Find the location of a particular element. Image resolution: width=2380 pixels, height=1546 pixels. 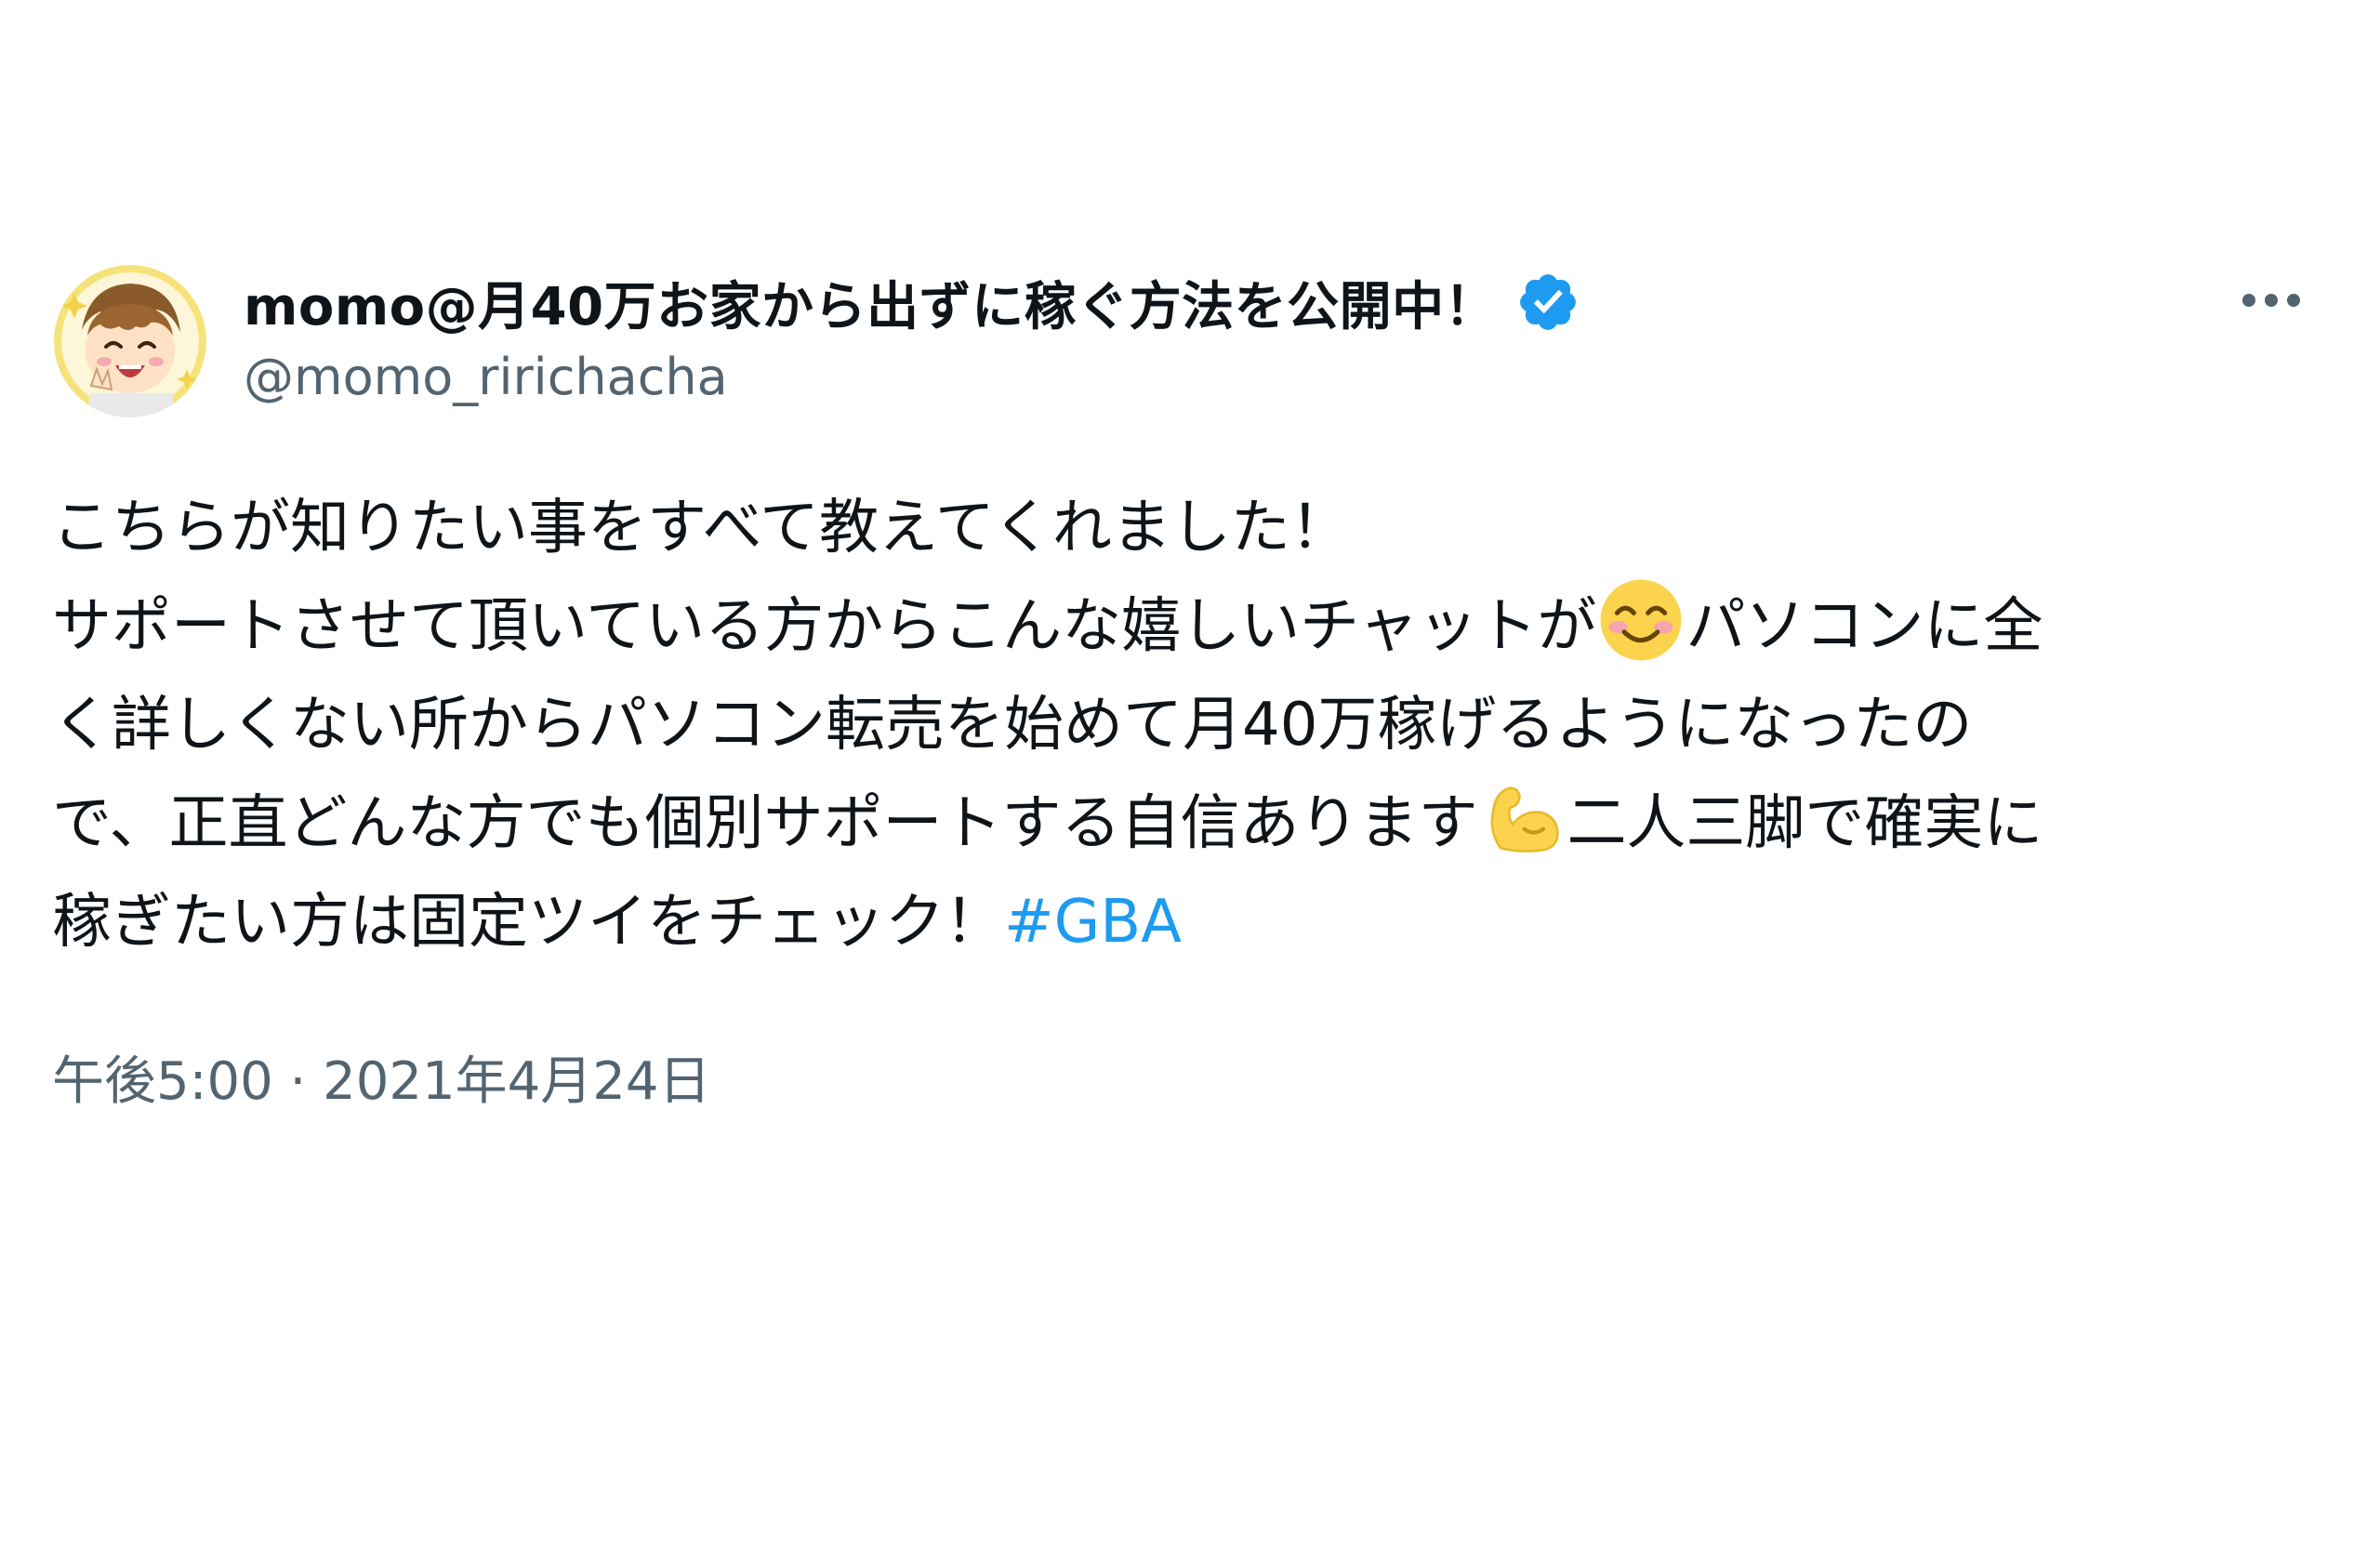

tweet-text-line: こちらが知りたい事をすべて教えてくれました！ is located at coordinates (1195, 528).